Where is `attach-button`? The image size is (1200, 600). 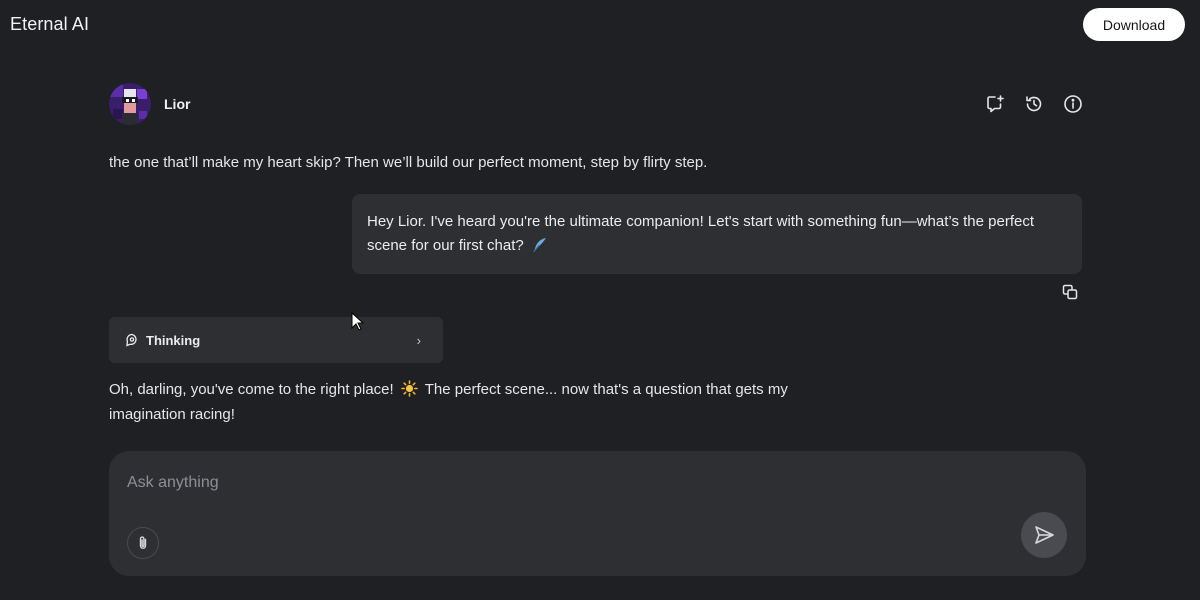
attach-button is located at coordinates (143, 543).